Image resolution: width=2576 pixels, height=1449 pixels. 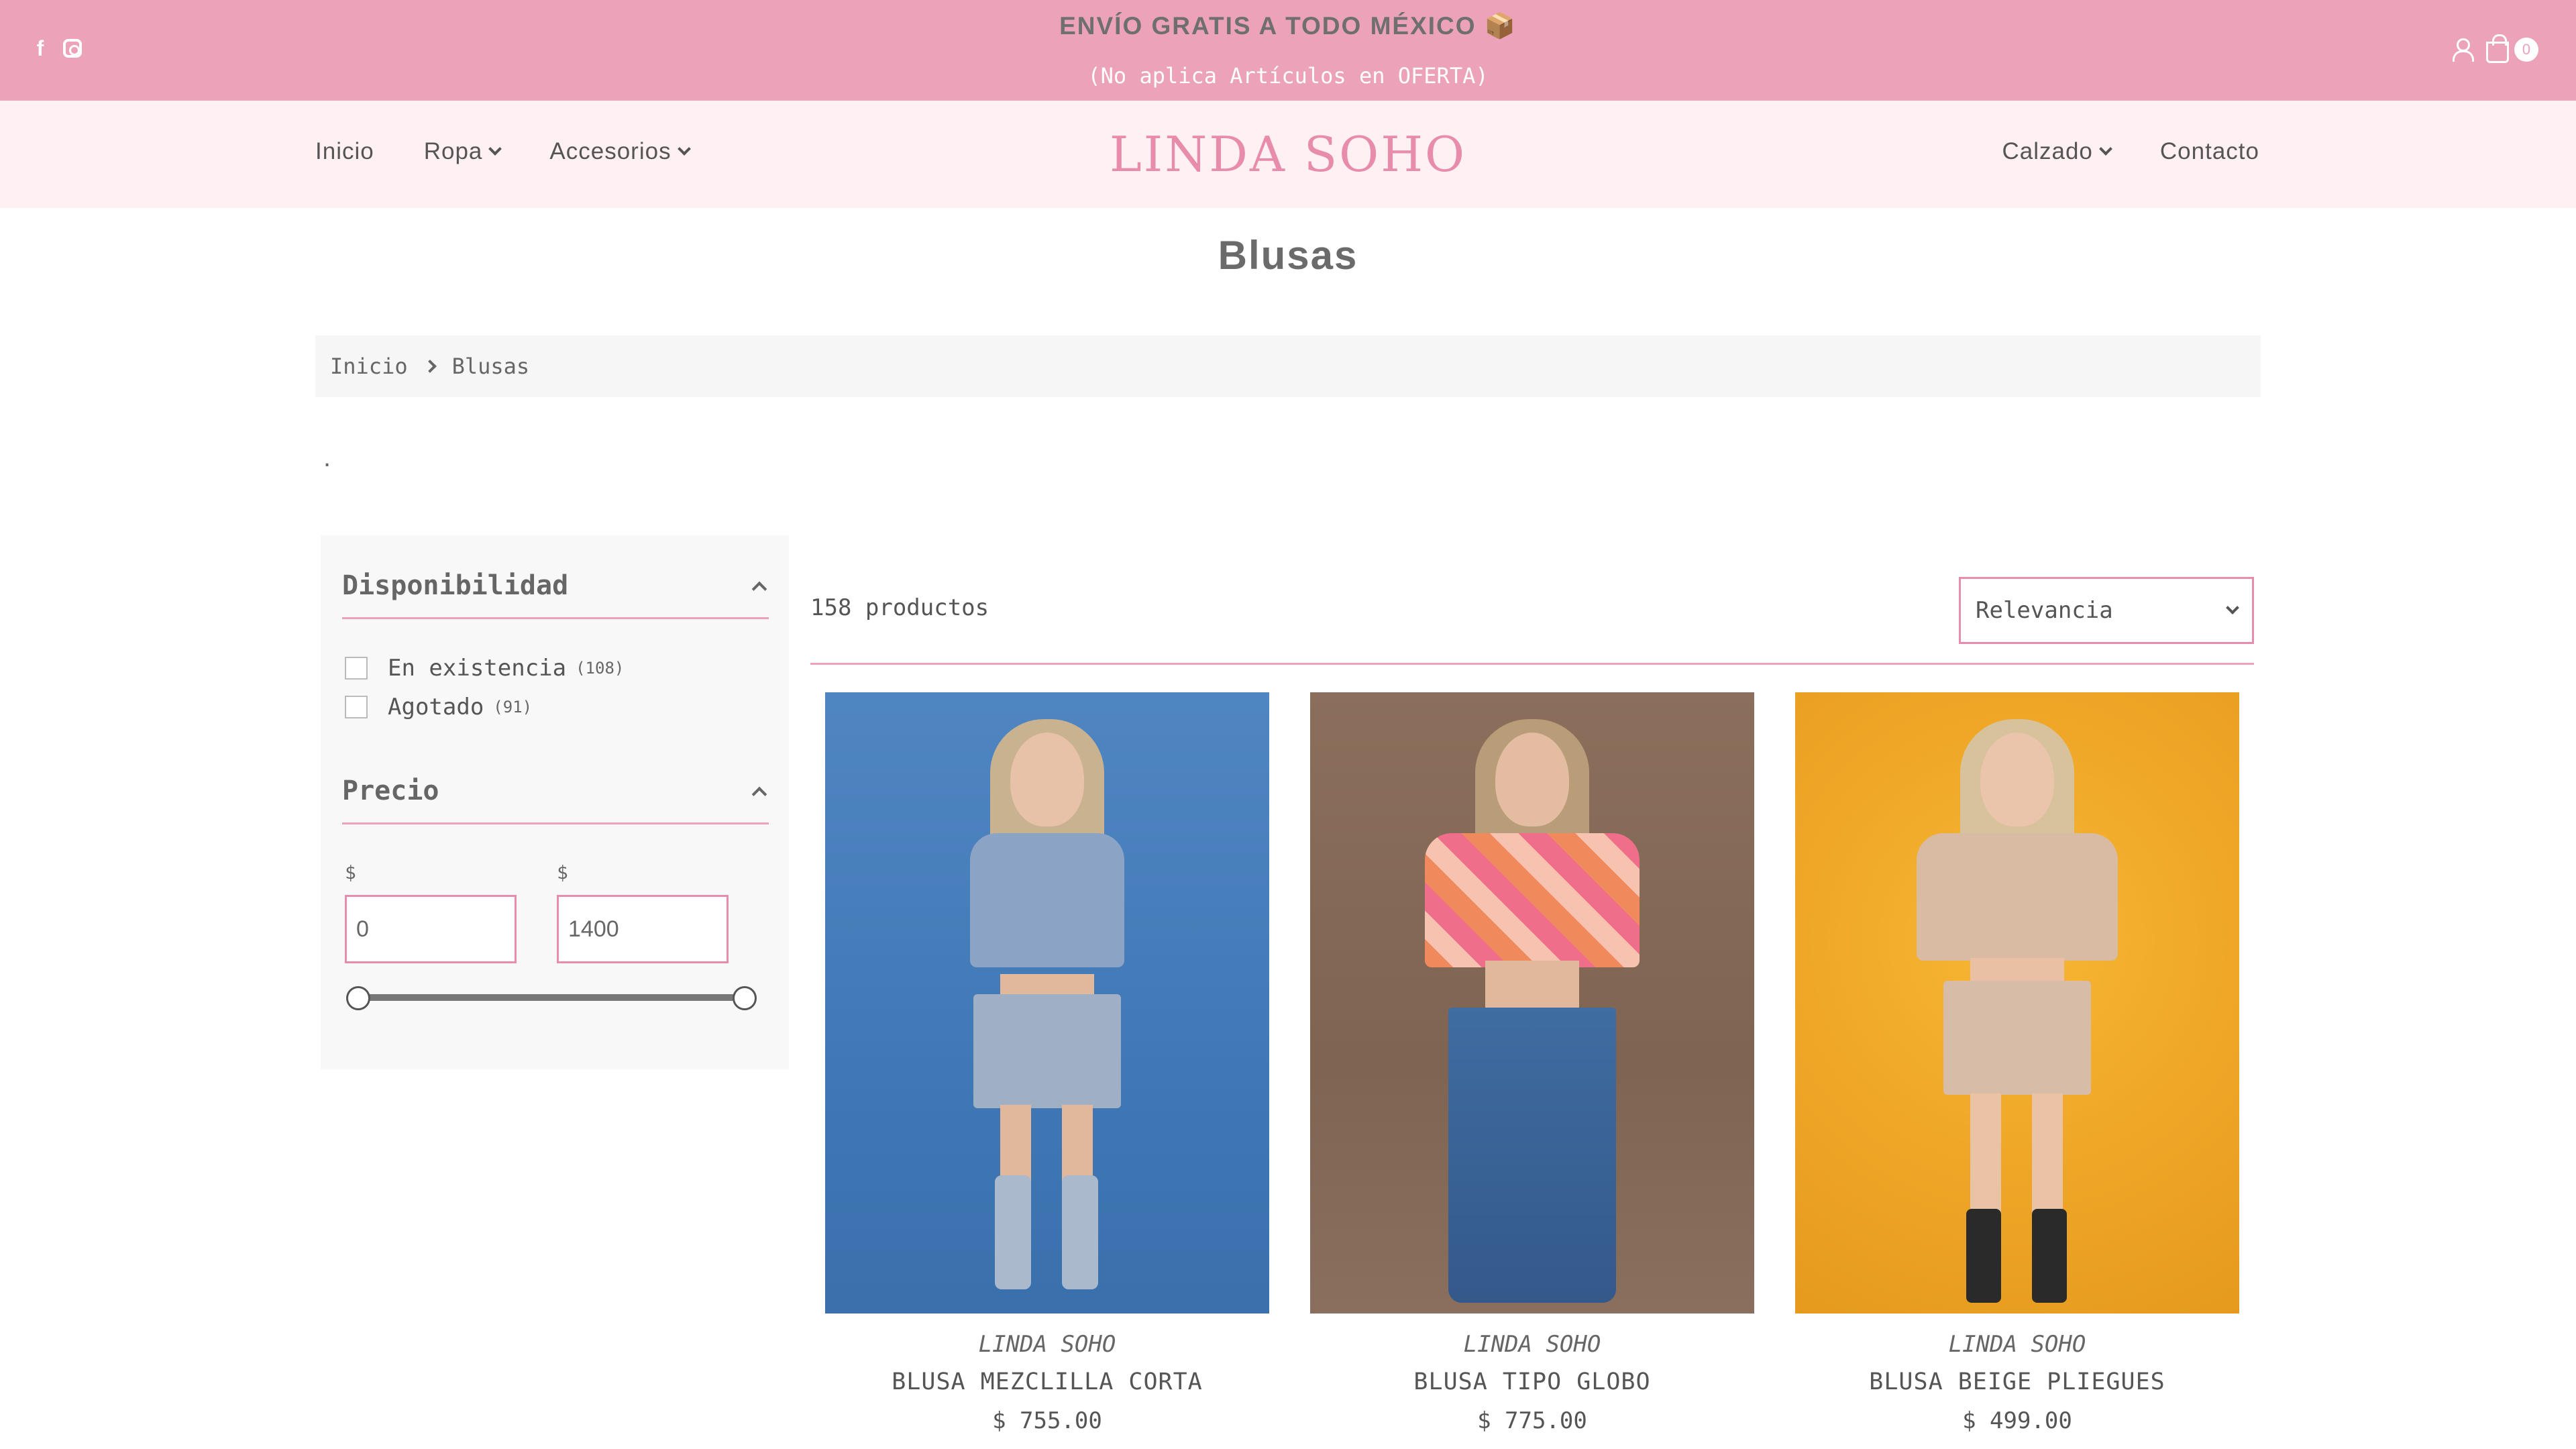 What do you see at coordinates (1288, 26) in the screenshot?
I see `announcement-shipping: ENVÍO GRATIS A TODO MÉXICO 📦` at bounding box center [1288, 26].